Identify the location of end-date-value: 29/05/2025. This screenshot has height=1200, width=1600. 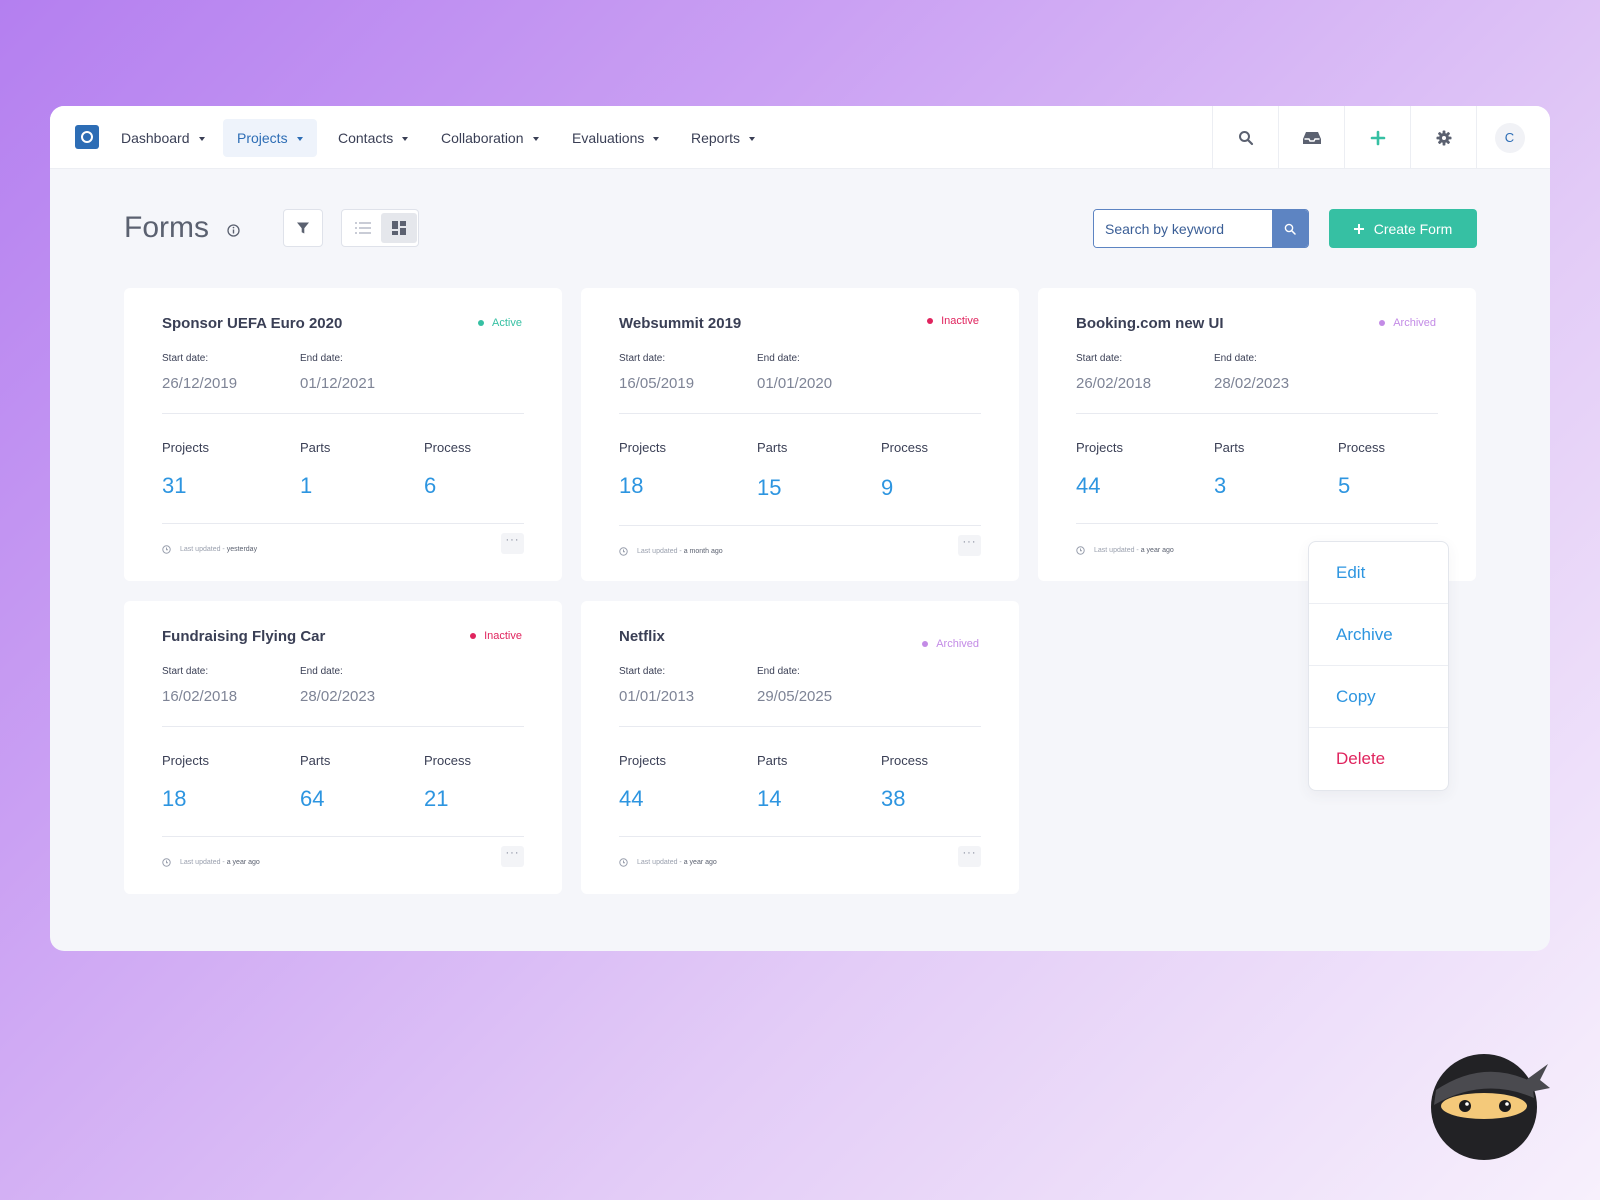
(795, 696).